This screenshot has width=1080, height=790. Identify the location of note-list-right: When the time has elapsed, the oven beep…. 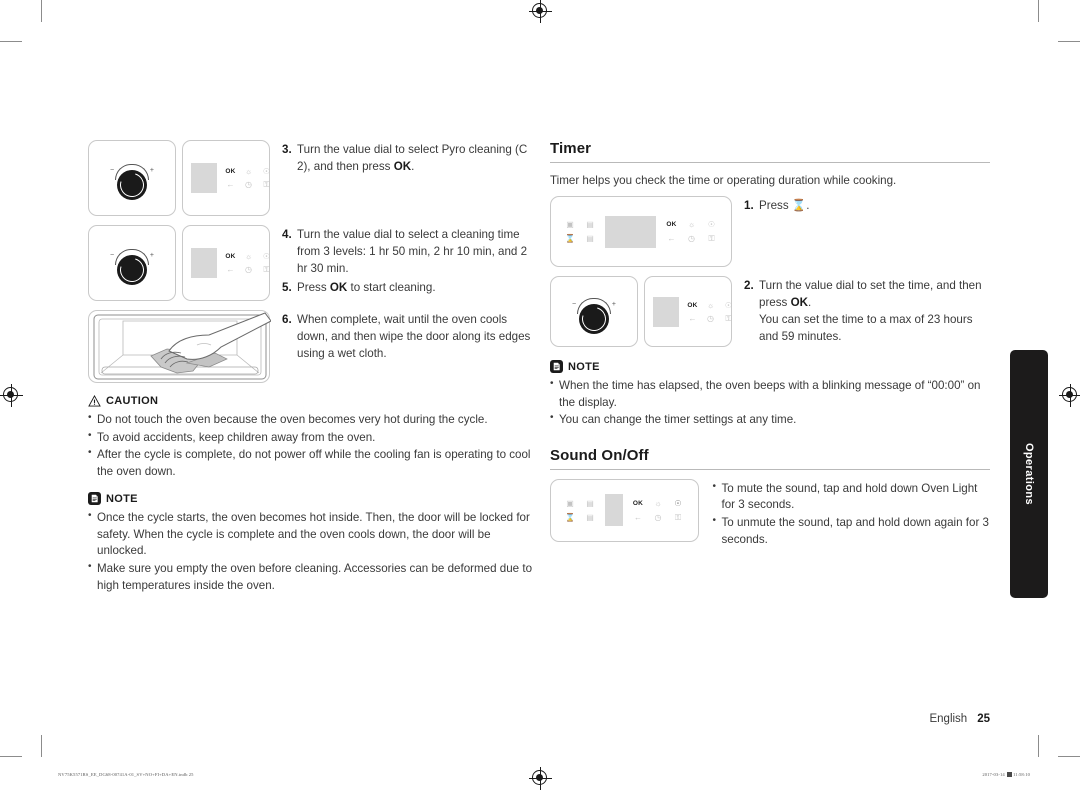
(770, 403).